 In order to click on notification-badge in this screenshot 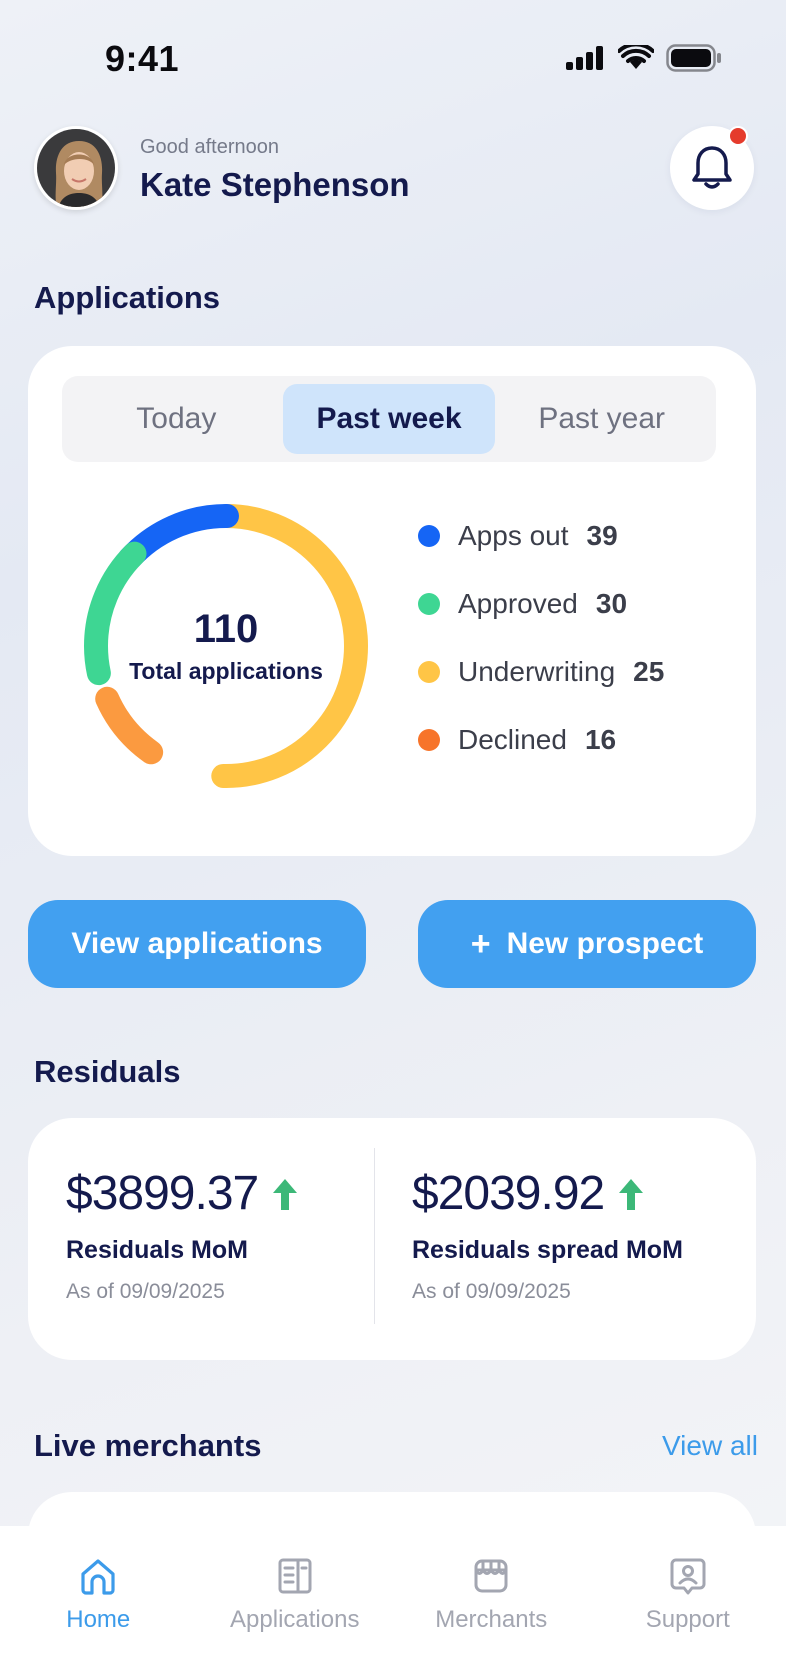, I will do `click(738, 136)`.